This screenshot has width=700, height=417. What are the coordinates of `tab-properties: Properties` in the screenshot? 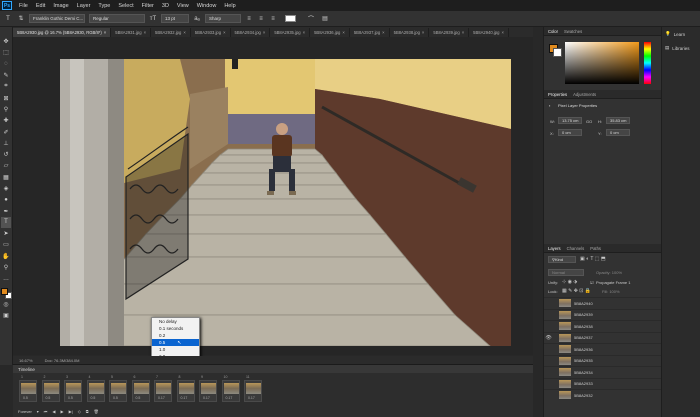 It's located at (557, 94).